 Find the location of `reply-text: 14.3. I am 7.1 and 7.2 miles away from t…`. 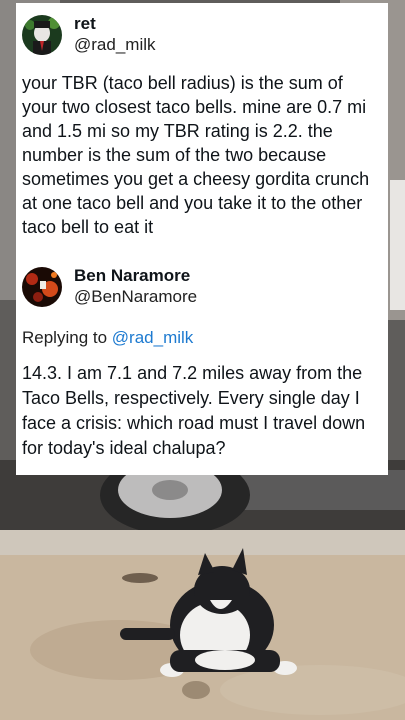

reply-text: 14.3. I am 7.1 and 7.2 miles away from t… is located at coordinates (194, 410).